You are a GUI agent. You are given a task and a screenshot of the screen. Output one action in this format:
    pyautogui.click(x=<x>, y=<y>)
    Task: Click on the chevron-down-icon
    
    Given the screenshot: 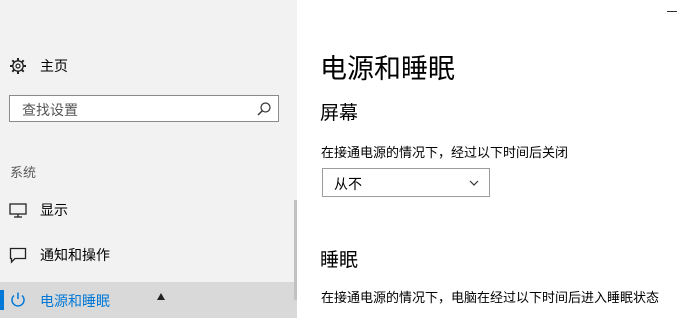 What is the action you would take?
    pyautogui.click(x=474, y=183)
    